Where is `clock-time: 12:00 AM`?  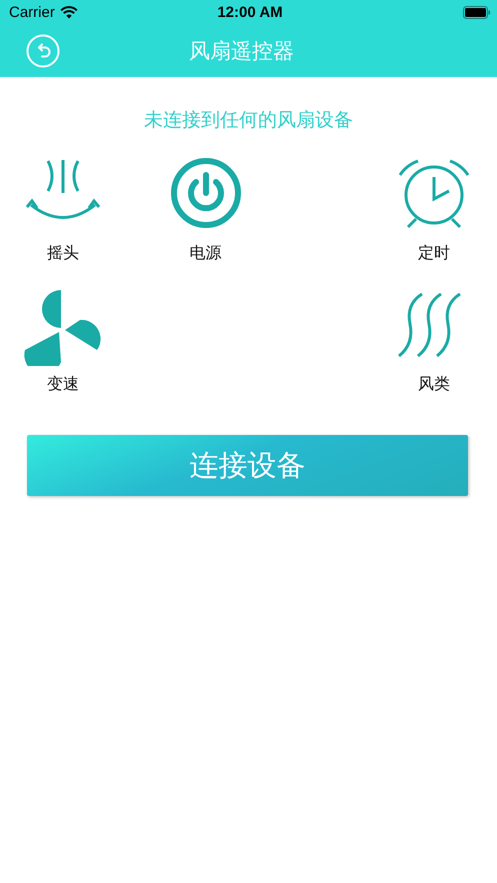 clock-time: 12:00 AM is located at coordinates (250, 12).